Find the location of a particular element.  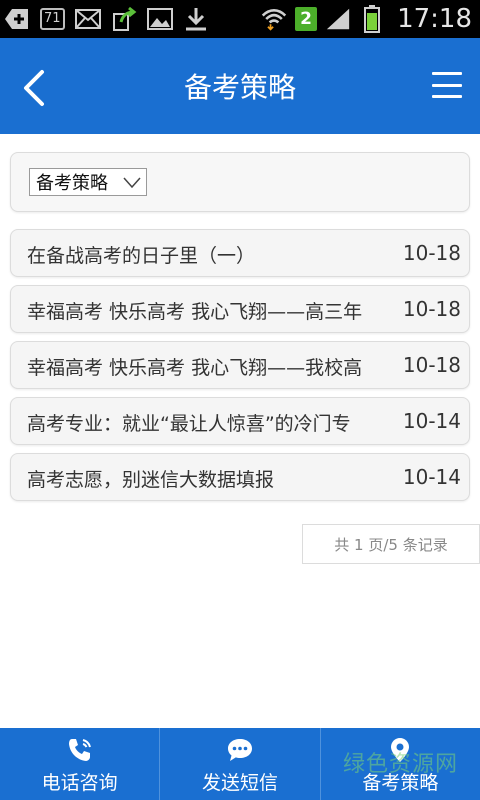

article-title: 高考志愿，别迷信大数据填报 is located at coordinates (151, 480).